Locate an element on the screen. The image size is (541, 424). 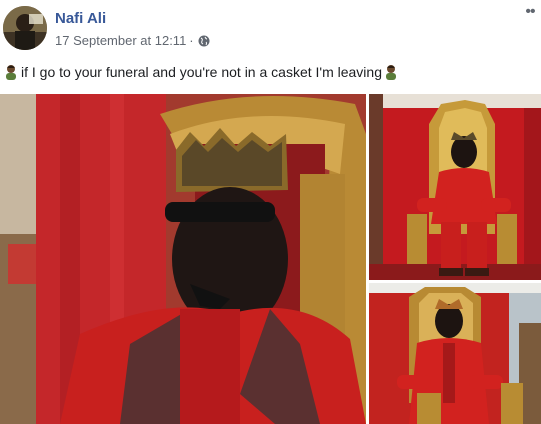
photo-top-right-image is located at coordinates (455, 187).